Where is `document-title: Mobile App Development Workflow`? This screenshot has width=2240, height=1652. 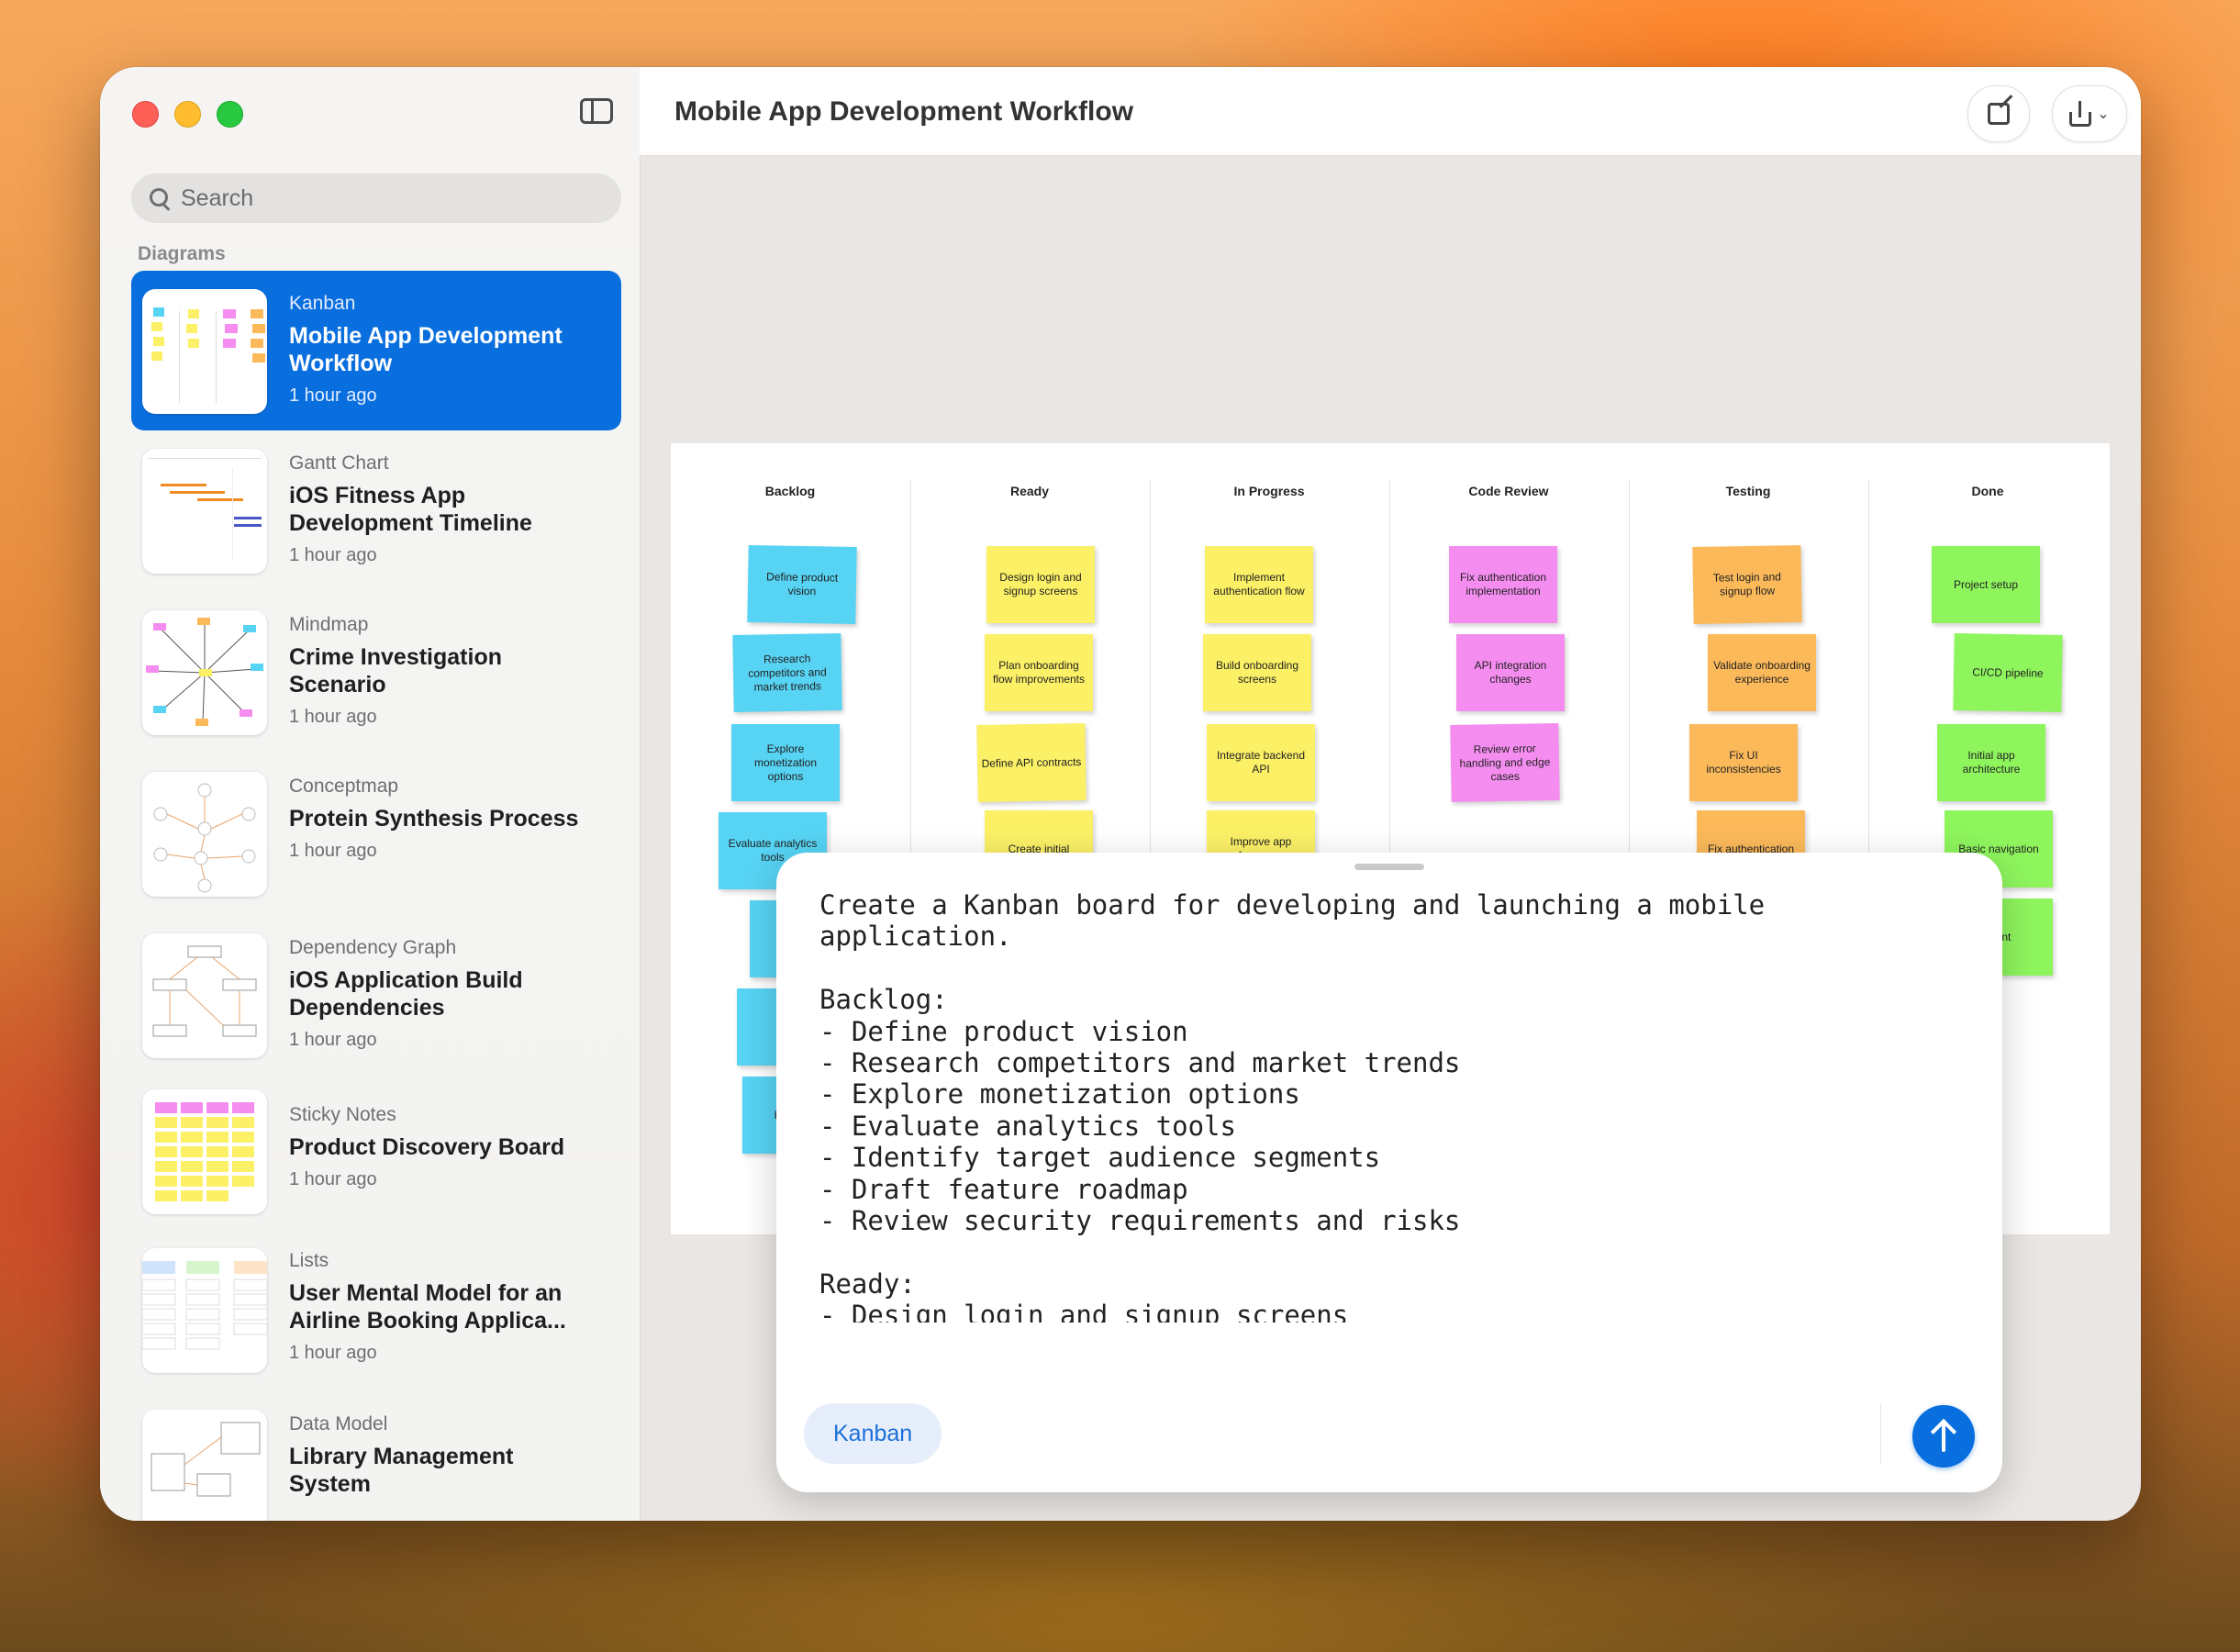 document-title: Mobile App Development Workflow is located at coordinates (904, 111).